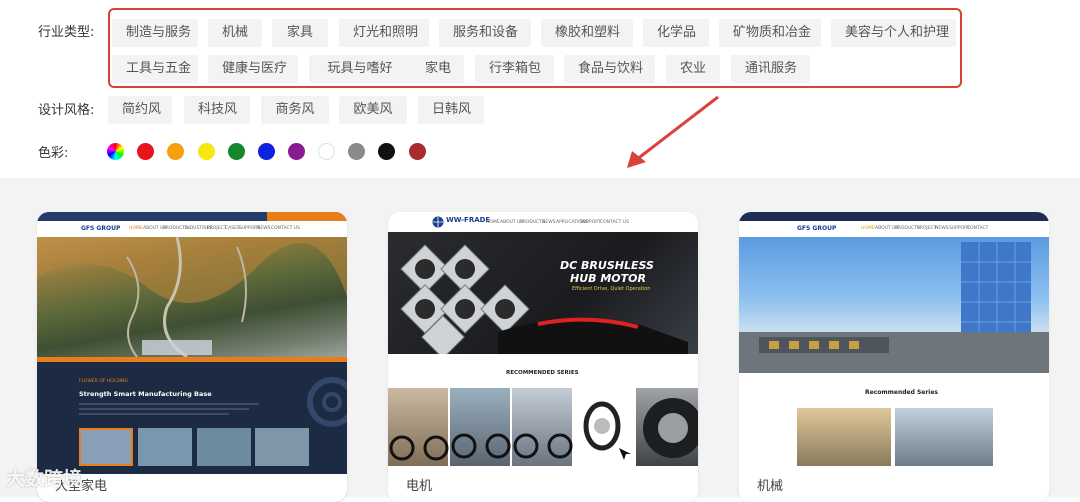  Describe the element at coordinates (266, 151) in the screenshot. I see `color-swatch-blue` at that location.